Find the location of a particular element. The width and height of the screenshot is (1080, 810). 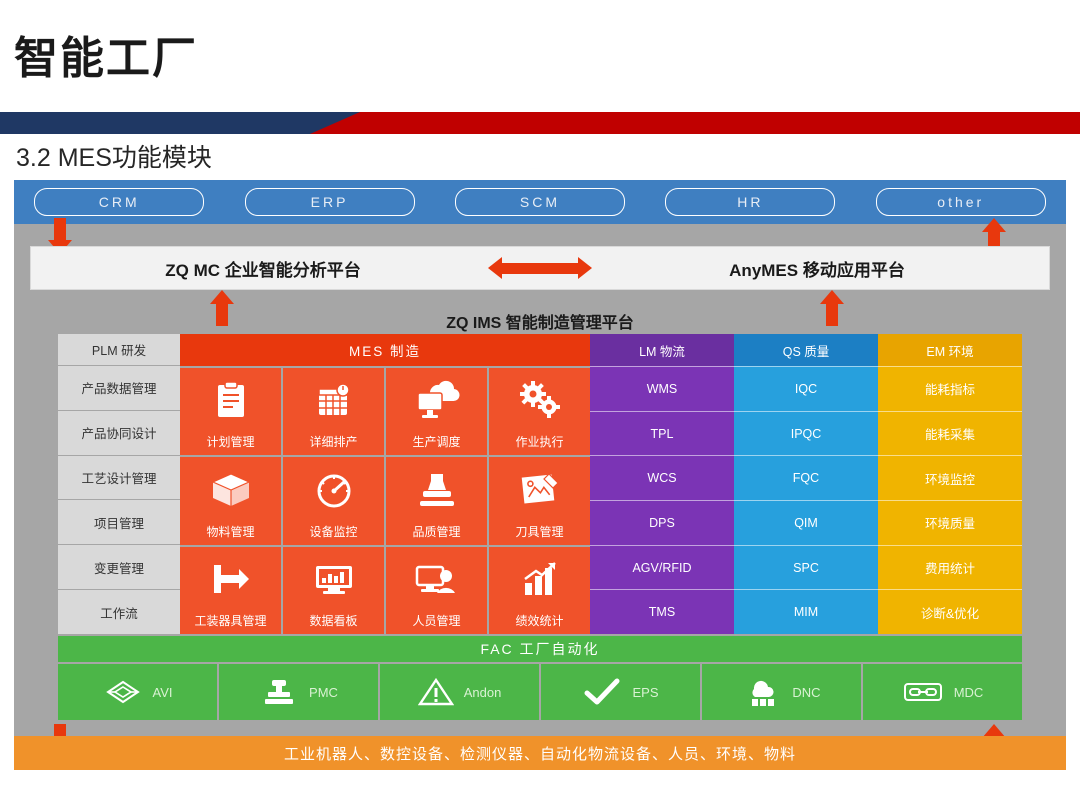

platform-band: ZQ MC 企业智能分析平台 AnyMES 移动应用平台 is located at coordinates (540, 268).